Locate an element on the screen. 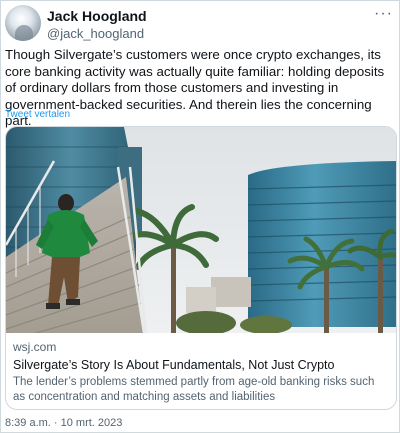 The width and height of the screenshot is (400, 433). card-domain: wsj.com is located at coordinates (35, 347).